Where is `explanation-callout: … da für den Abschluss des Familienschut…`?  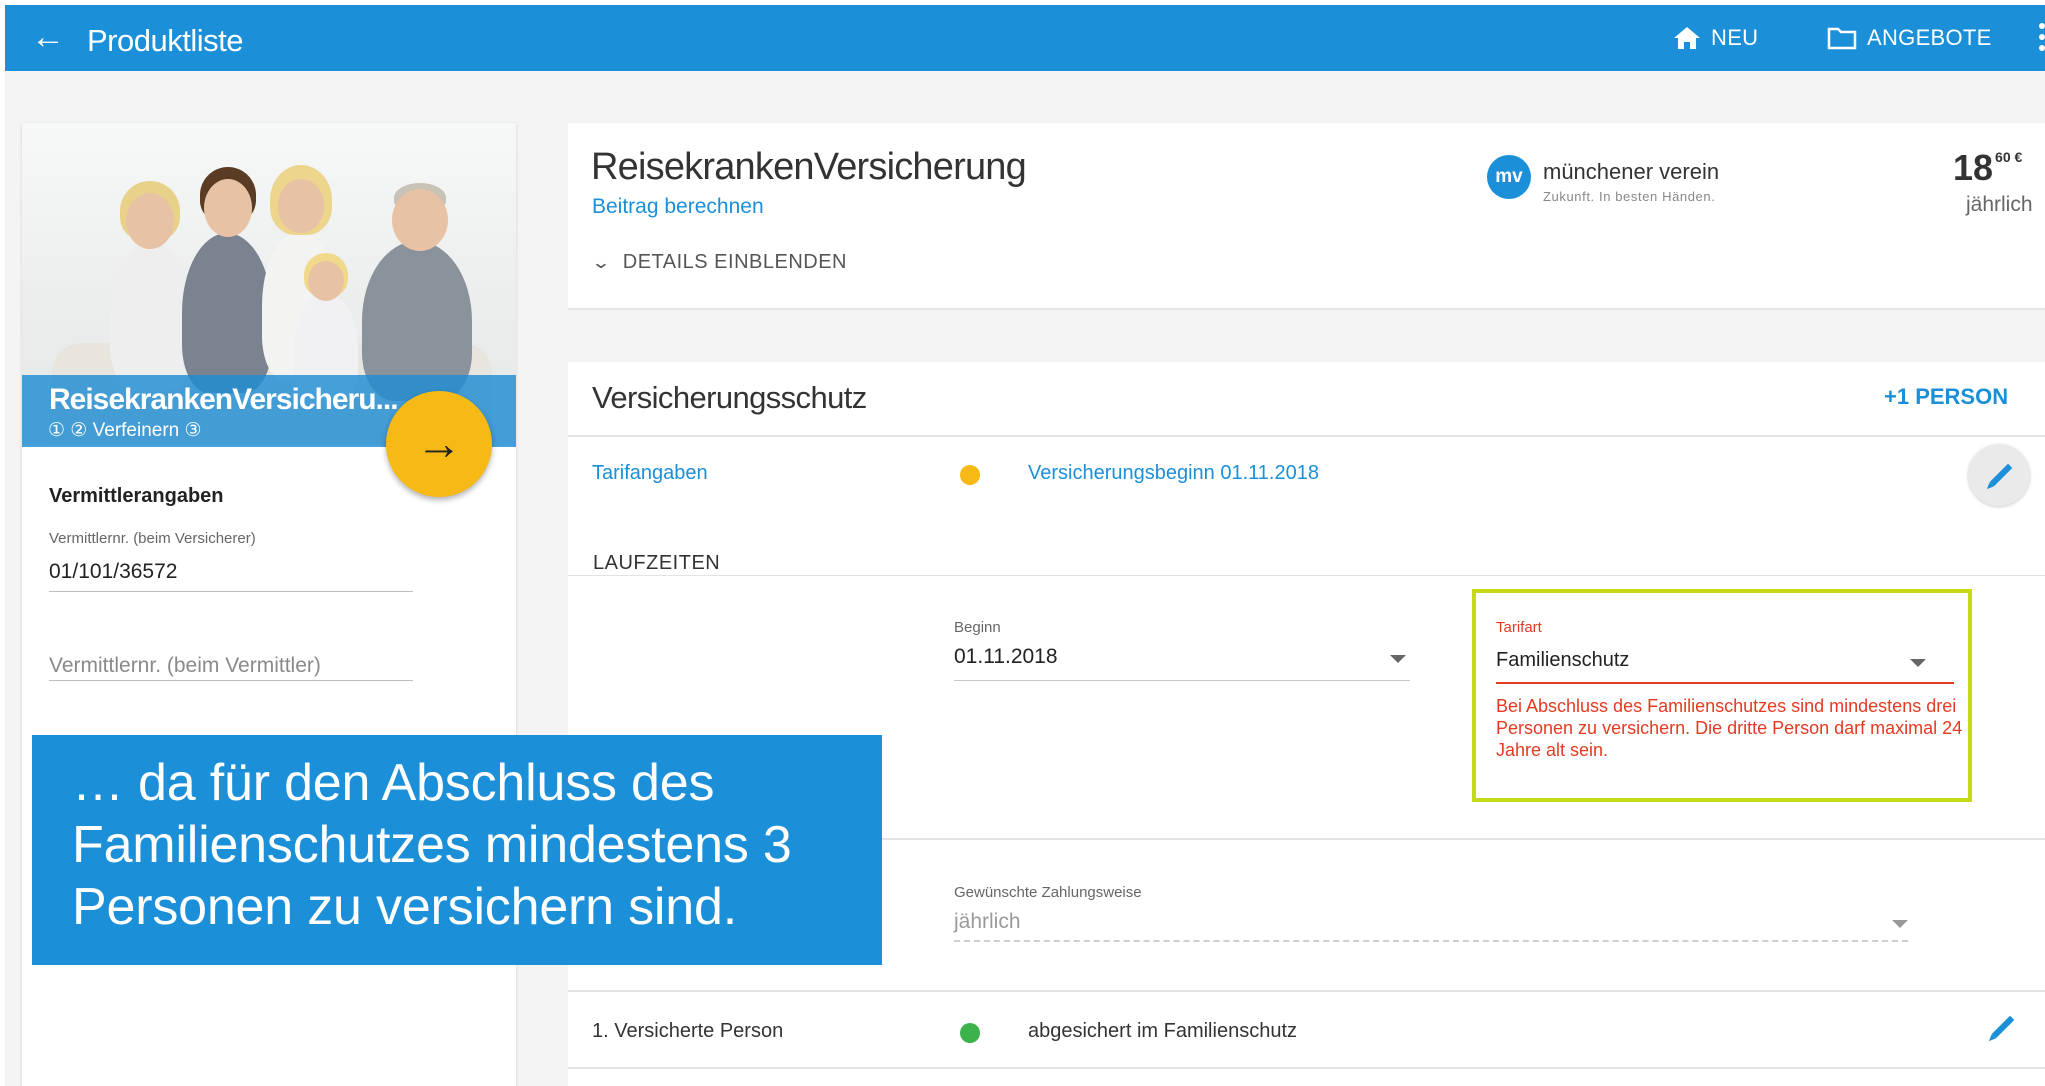 explanation-callout: … da für den Abschluss des Familienschut… is located at coordinates (457, 850).